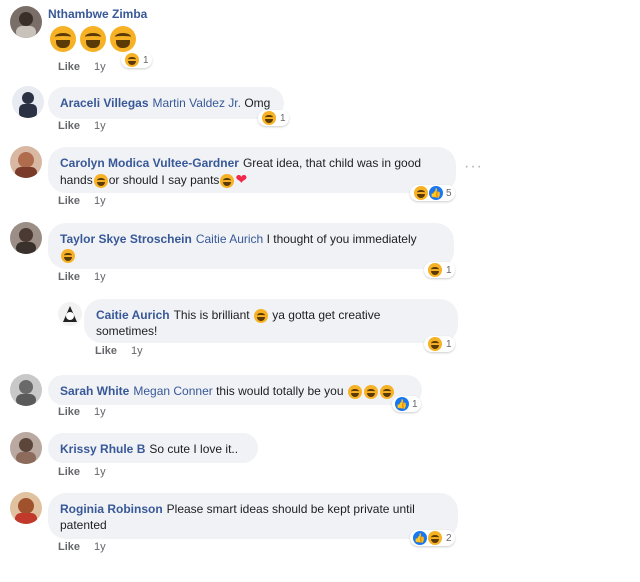 The width and height of the screenshot is (640, 582). Describe the element at coordinates (94, 391) in the screenshot. I see `comment-author: Sarah White` at that location.